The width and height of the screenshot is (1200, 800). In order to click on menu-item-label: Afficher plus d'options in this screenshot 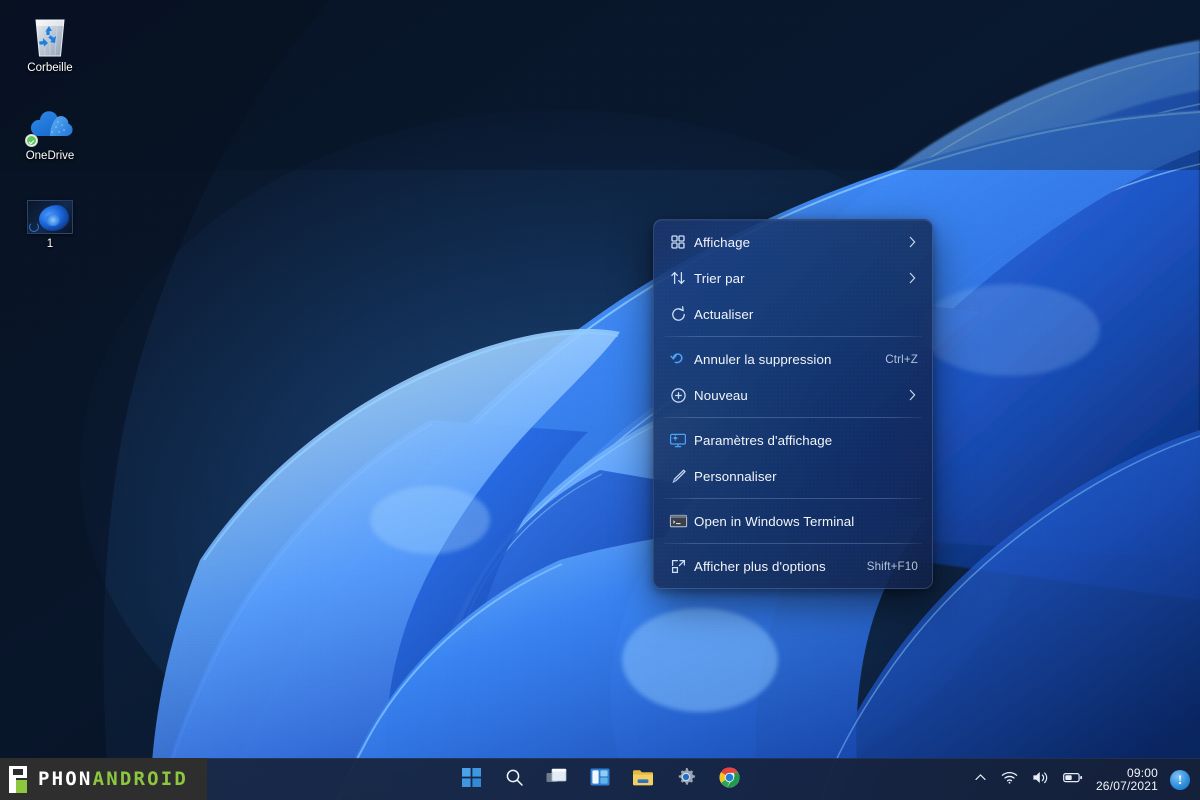, I will do `click(760, 566)`.